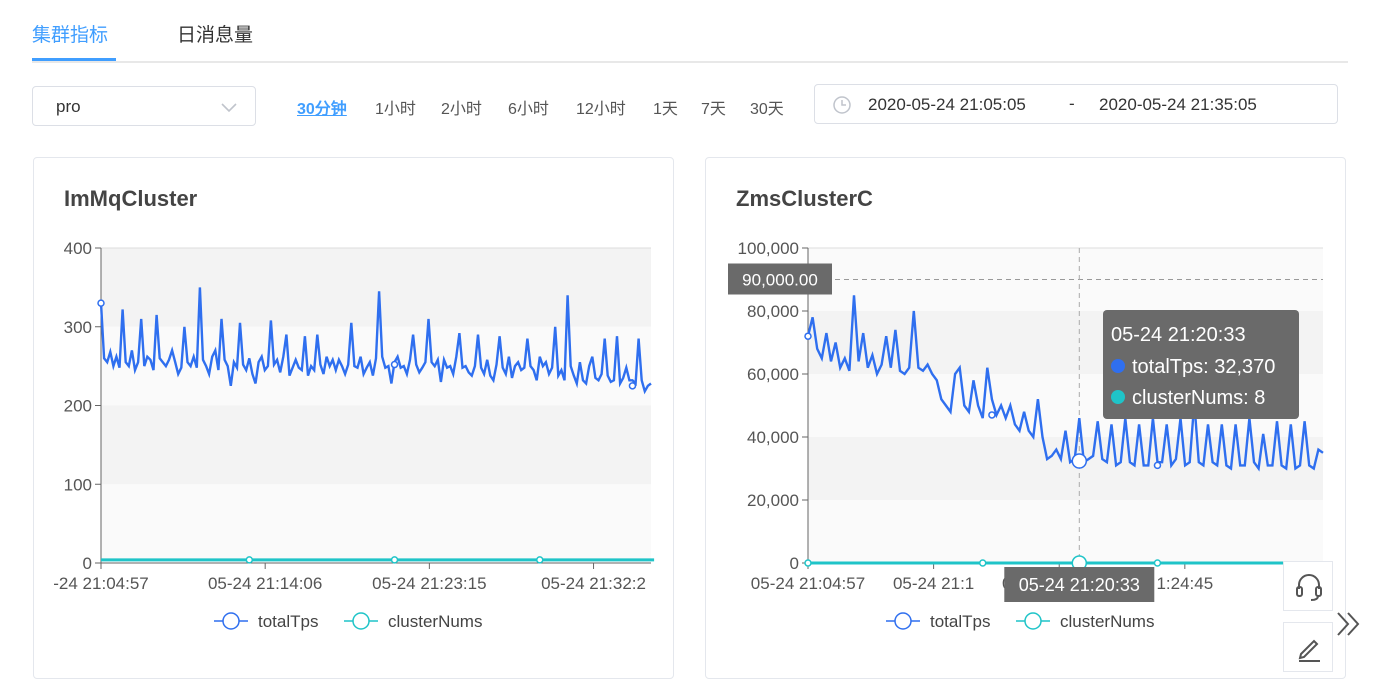 This screenshot has height=682, width=1377. I want to click on range-6h: 6小时, so click(528, 107).